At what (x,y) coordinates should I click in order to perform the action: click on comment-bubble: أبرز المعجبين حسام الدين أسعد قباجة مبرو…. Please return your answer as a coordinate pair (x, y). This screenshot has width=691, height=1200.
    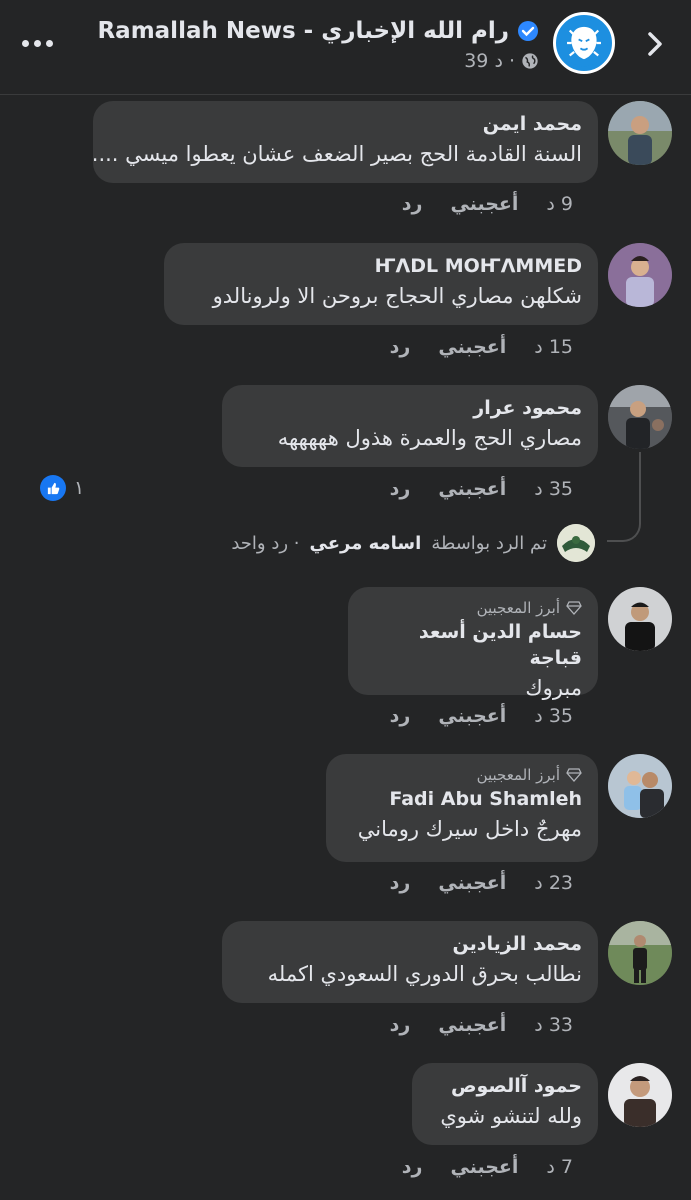
    Looking at the image, I should click on (473, 643).